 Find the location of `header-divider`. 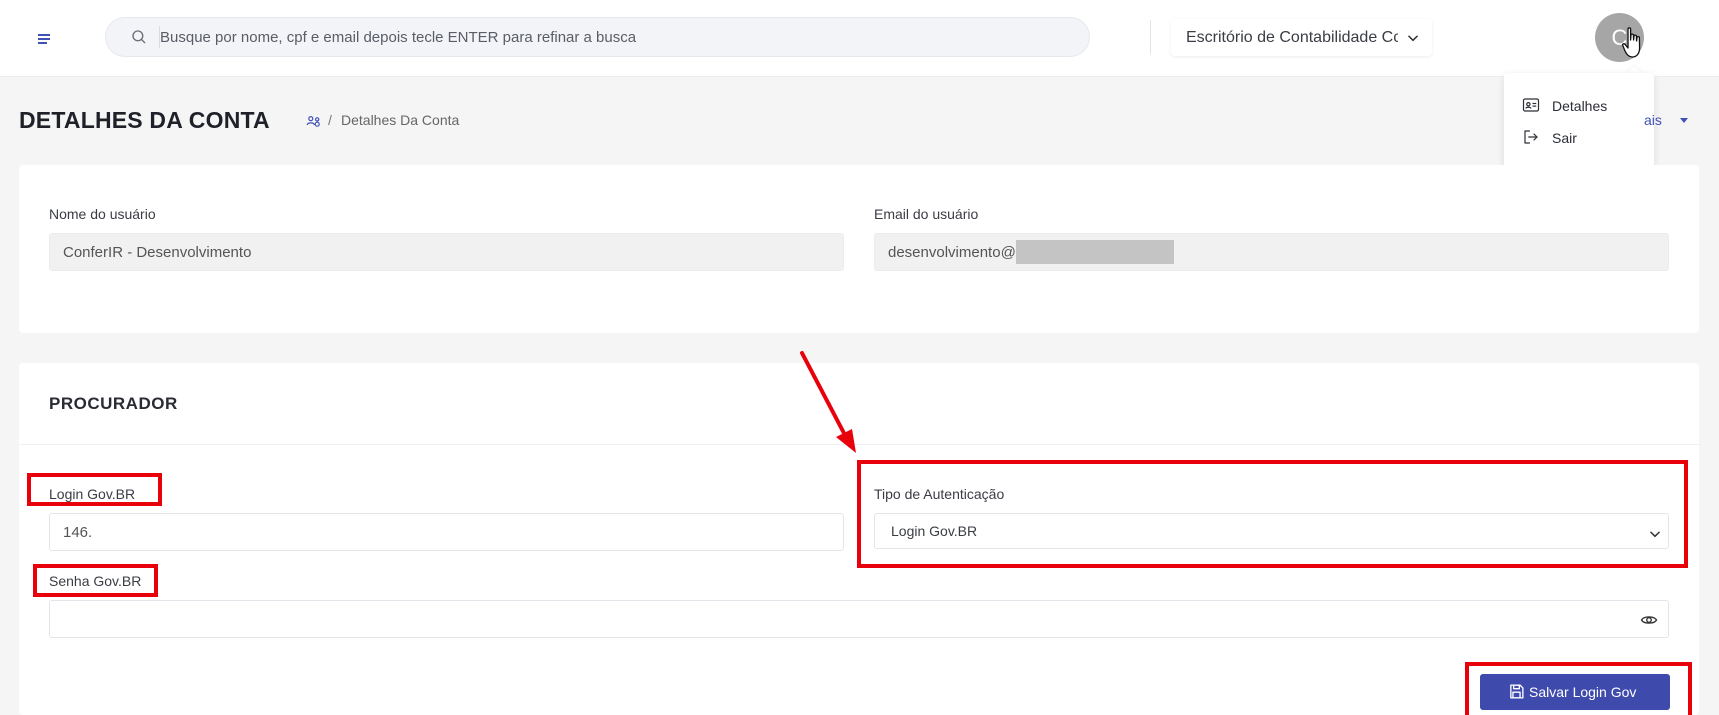

header-divider is located at coordinates (1150, 37).